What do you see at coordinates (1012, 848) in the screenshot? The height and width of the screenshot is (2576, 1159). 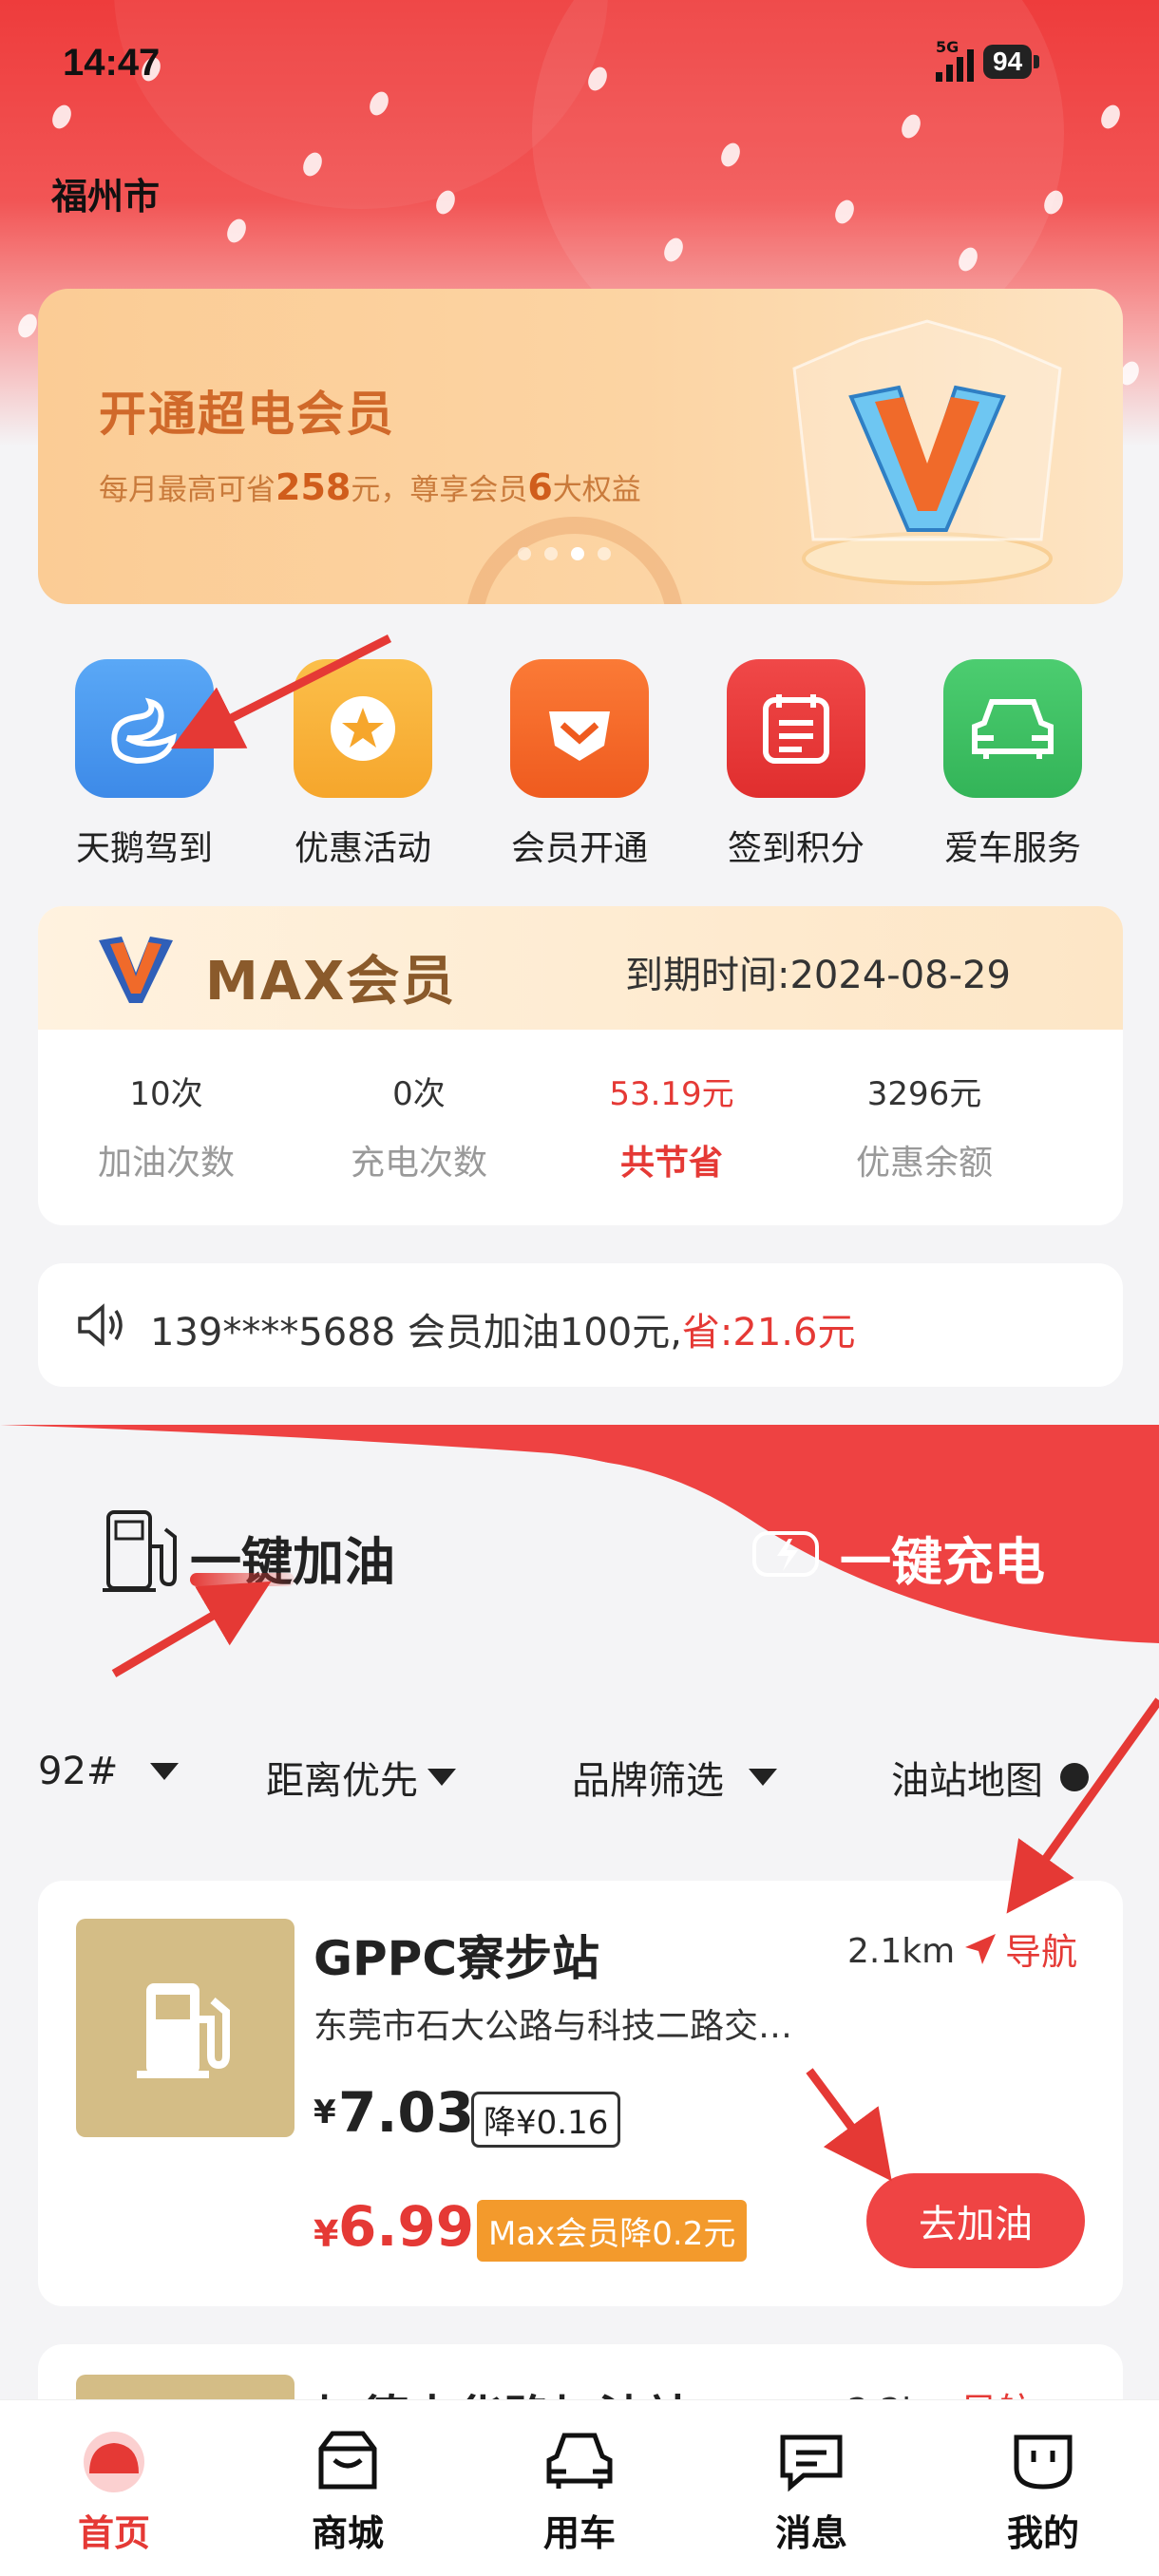 I see `quick-action-label: 爱车服务` at bounding box center [1012, 848].